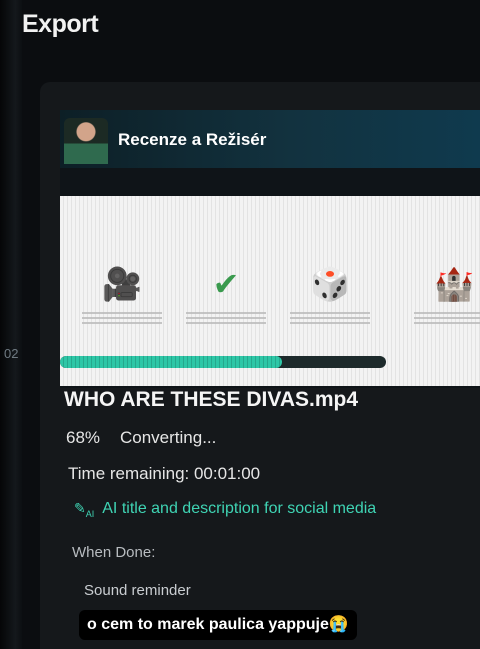 The width and height of the screenshot is (480, 649). Describe the element at coordinates (90, 513) in the screenshot. I see `ai-icon-label: AI` at that location.